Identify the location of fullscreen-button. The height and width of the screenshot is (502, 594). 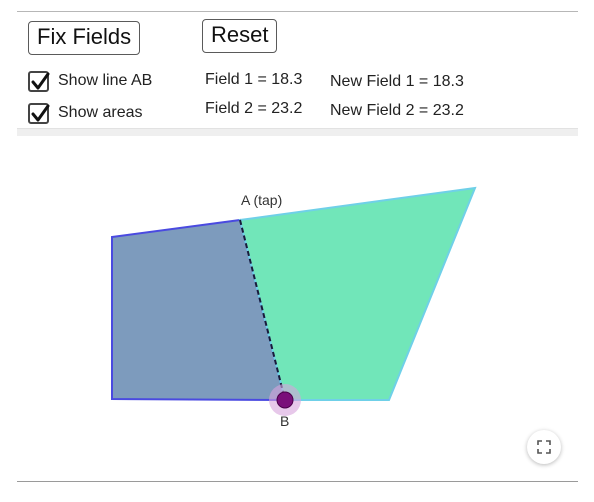
(544, 447).